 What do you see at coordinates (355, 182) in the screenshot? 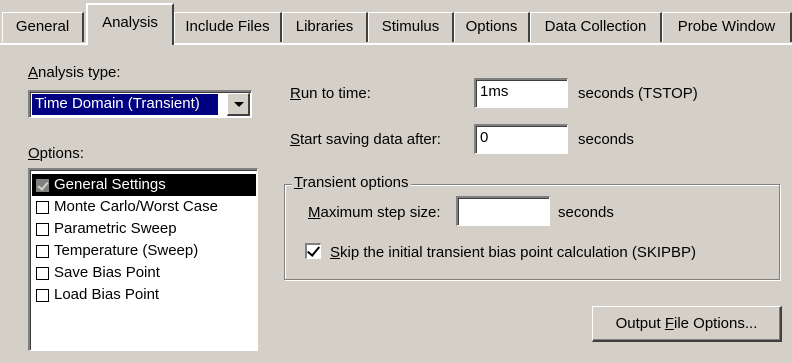
I see `transient-options-title-text: ransient options` at bounding box center [355, 182].